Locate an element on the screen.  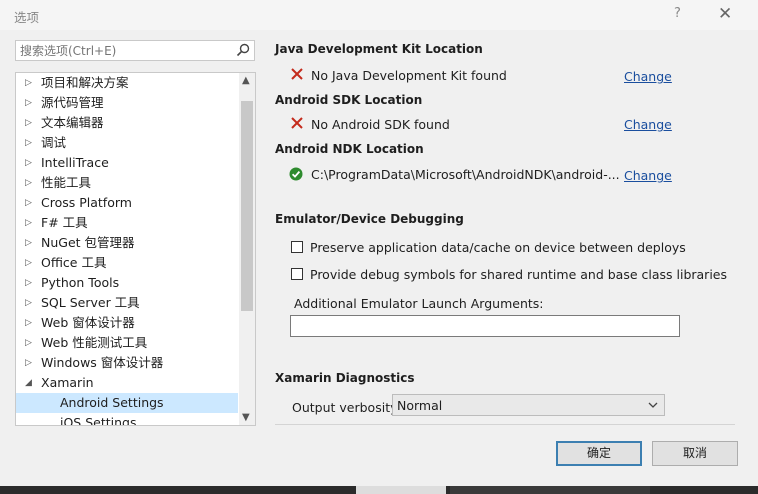
jdk-status: No Java Development Kit found is located at coordinates (409, 75).